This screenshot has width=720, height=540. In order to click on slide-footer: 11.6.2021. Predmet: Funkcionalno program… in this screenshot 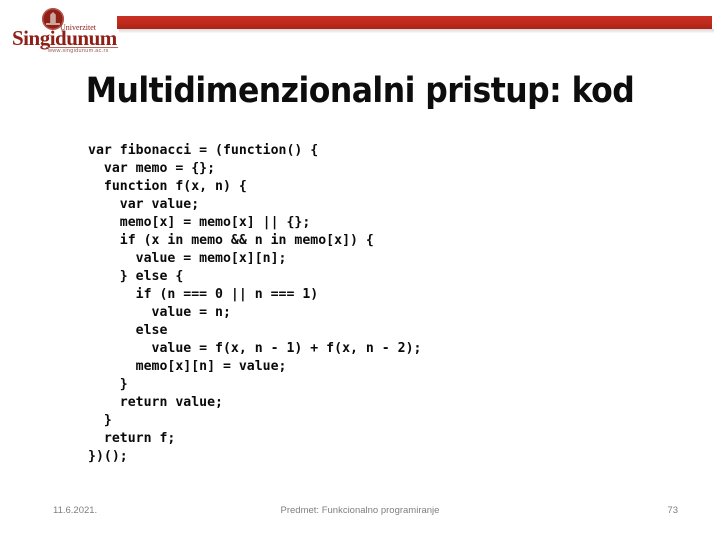, I will do `click(360, 515)`.